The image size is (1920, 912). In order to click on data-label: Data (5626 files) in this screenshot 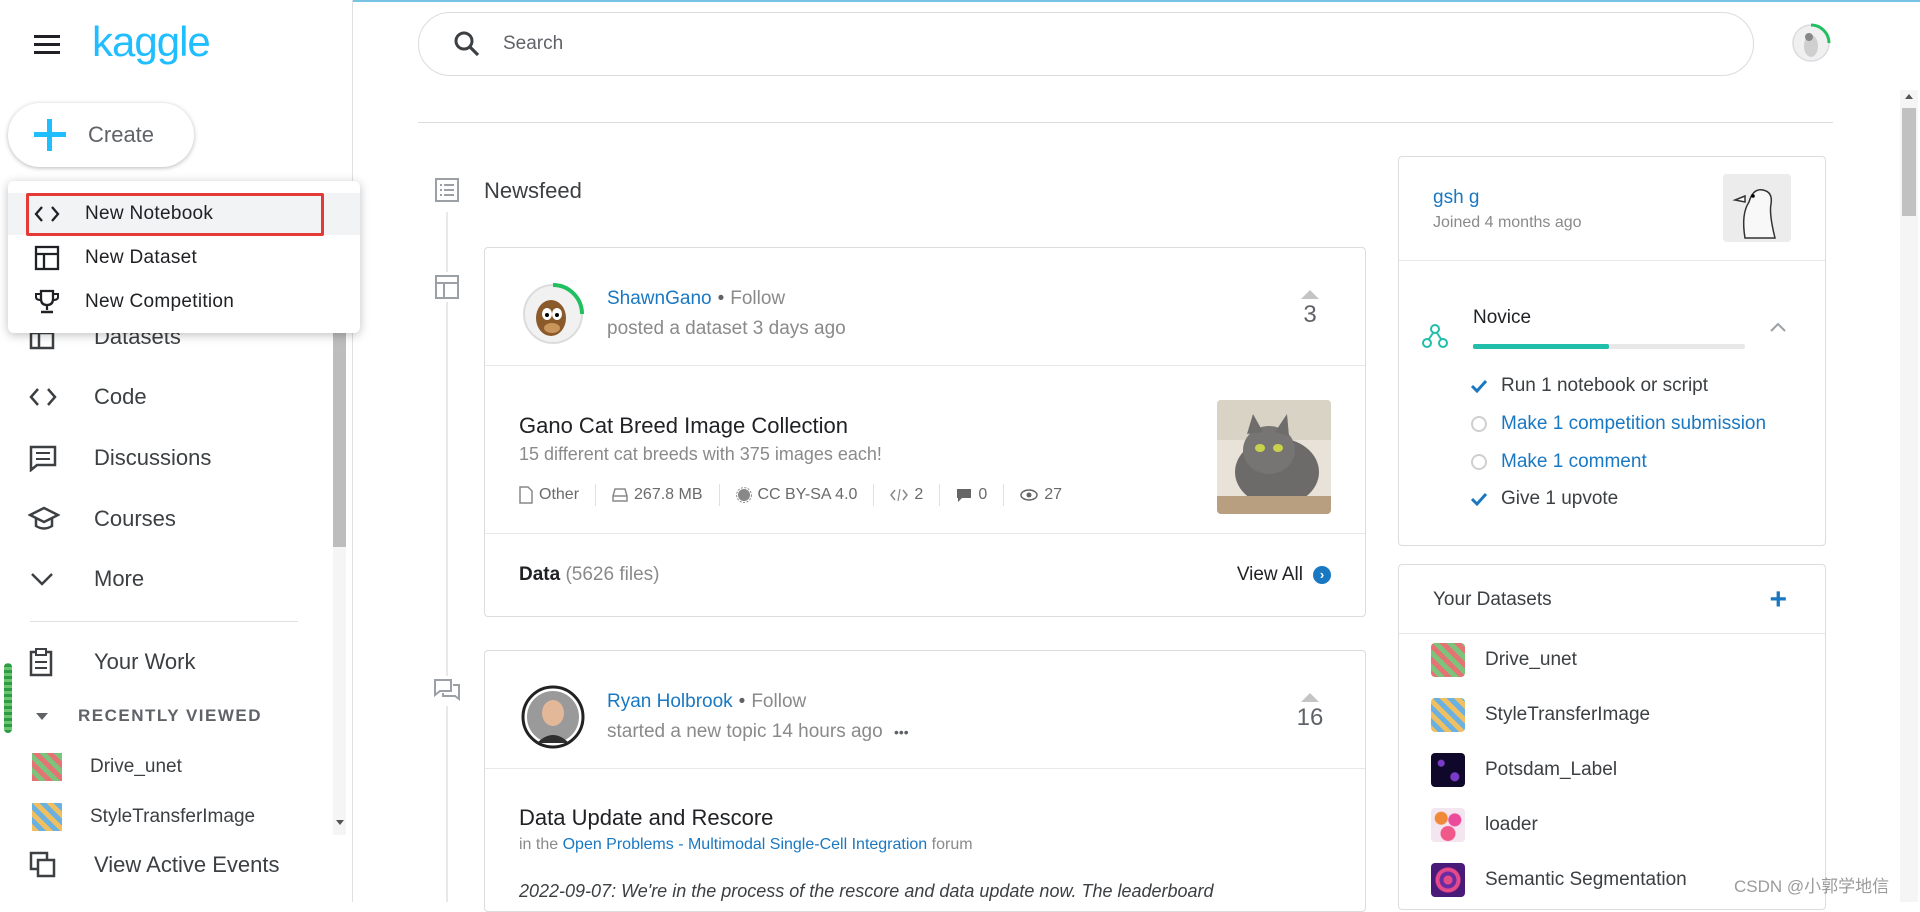, I will do `click(589, 574)`.